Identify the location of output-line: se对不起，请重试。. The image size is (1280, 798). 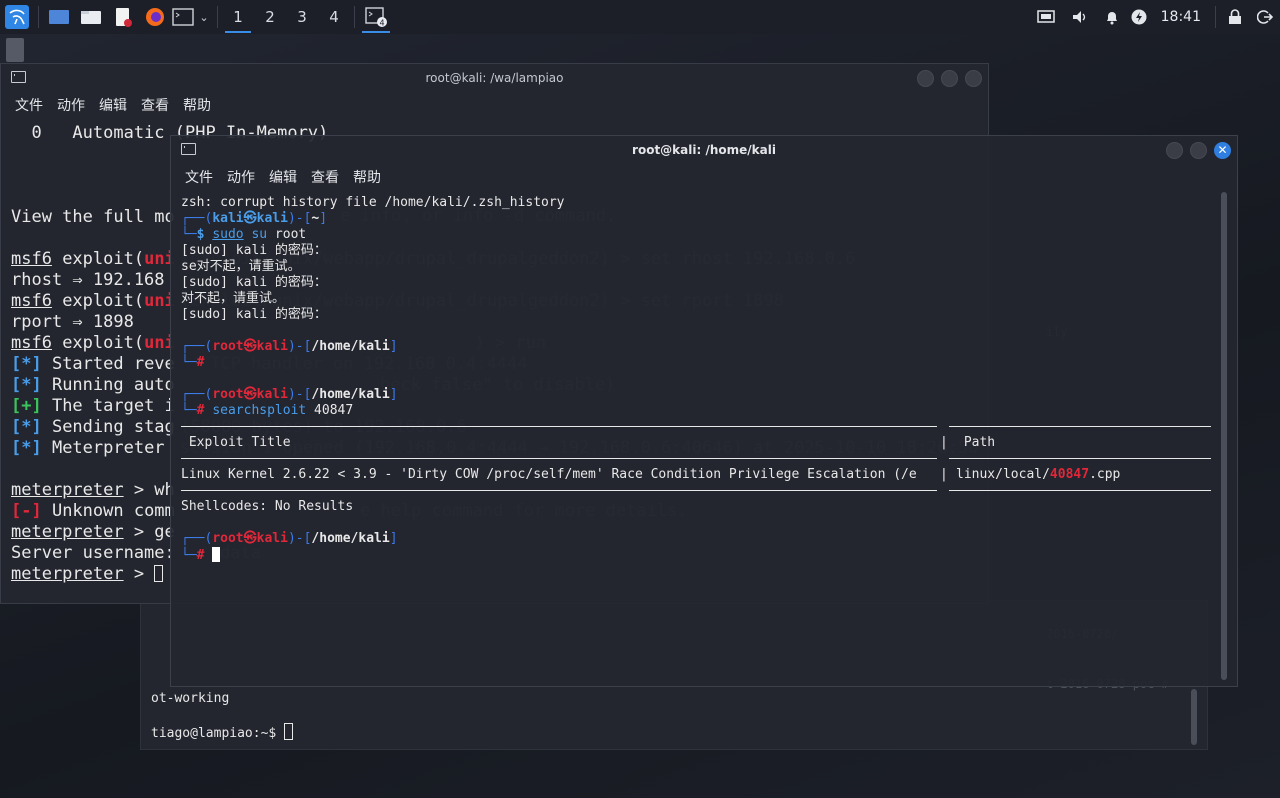
(241, 266).